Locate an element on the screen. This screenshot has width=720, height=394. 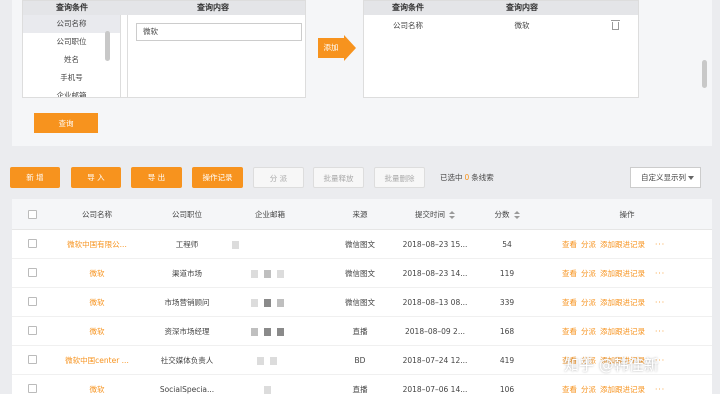
cell-position: 工程师 is located at coordinates (187, 244).